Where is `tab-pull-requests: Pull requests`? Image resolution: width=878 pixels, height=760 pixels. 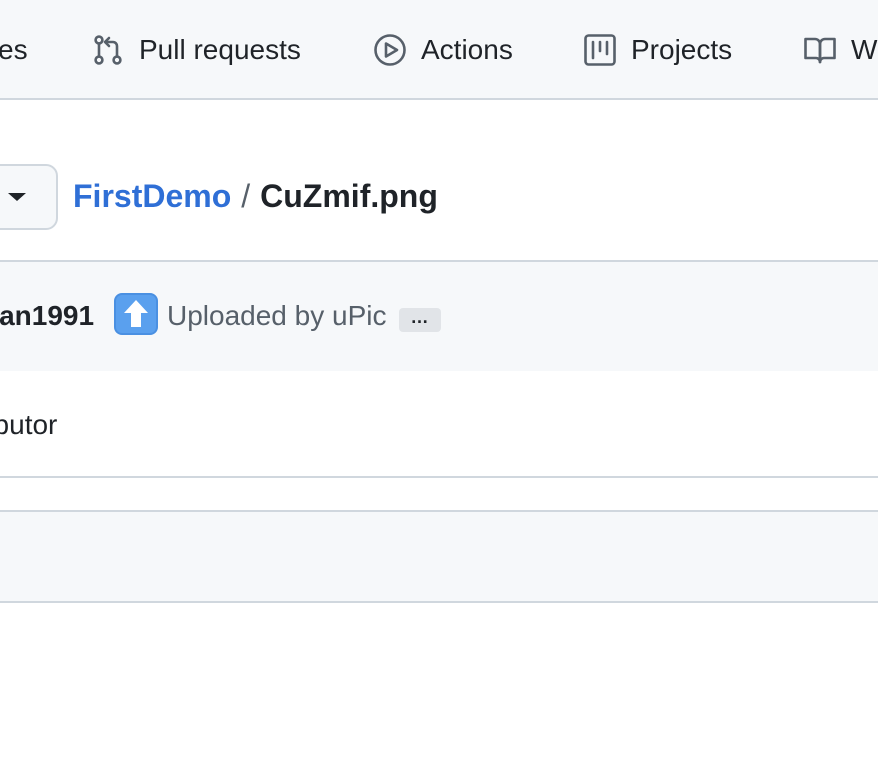 tab-pull-requests: Pull requests is located at coordinates (196, 50).